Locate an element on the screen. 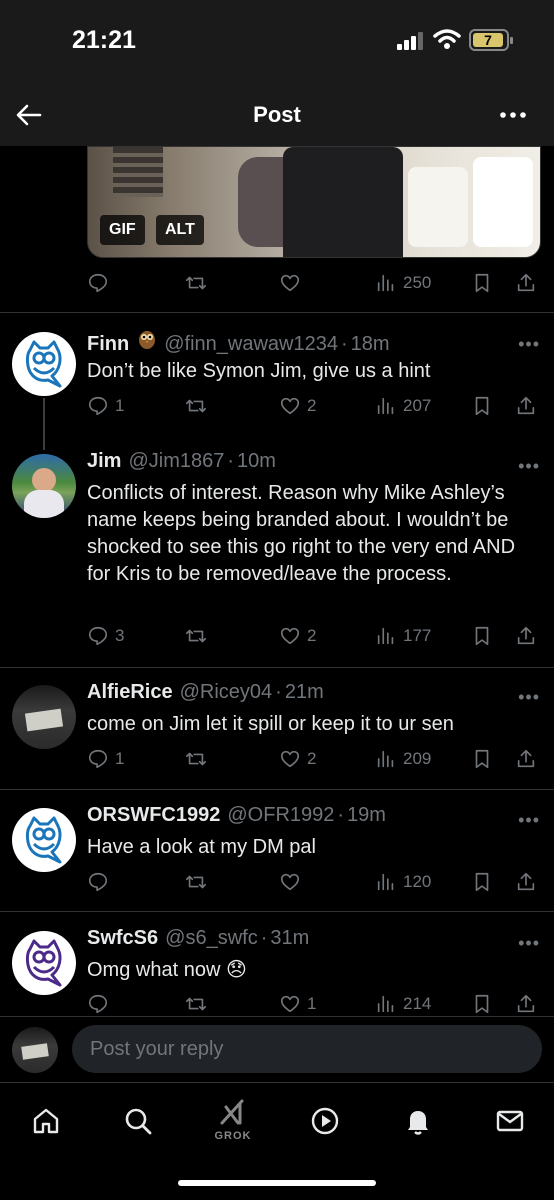  video-icon is located at coordinates (325, 1121).